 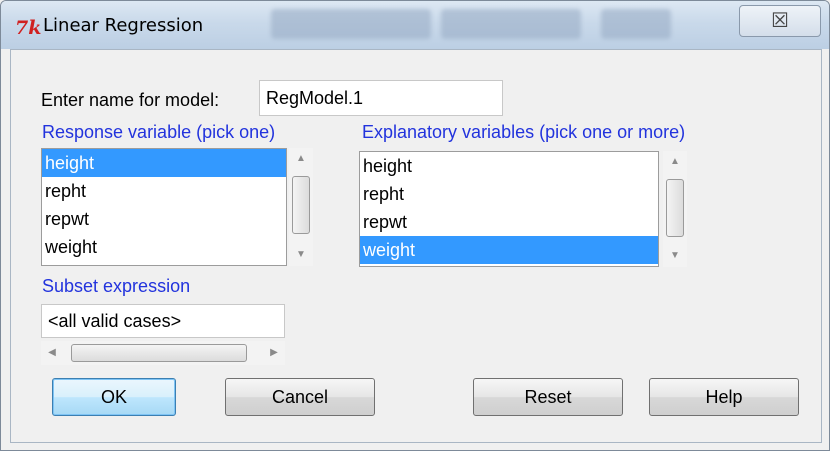 What do you see at coordinates (130, 100) in the screenshot?
I see `model-name-label: Enter name for model:` at bounding box center [130, 100].